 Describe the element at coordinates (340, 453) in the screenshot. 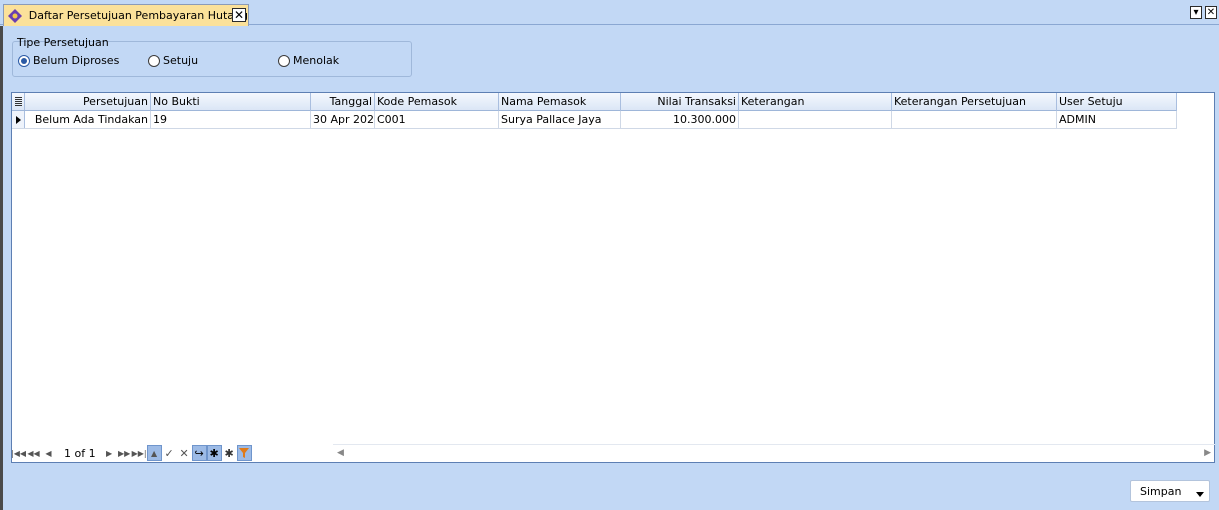

I see `scroll-left-icon: ◀` at that location.